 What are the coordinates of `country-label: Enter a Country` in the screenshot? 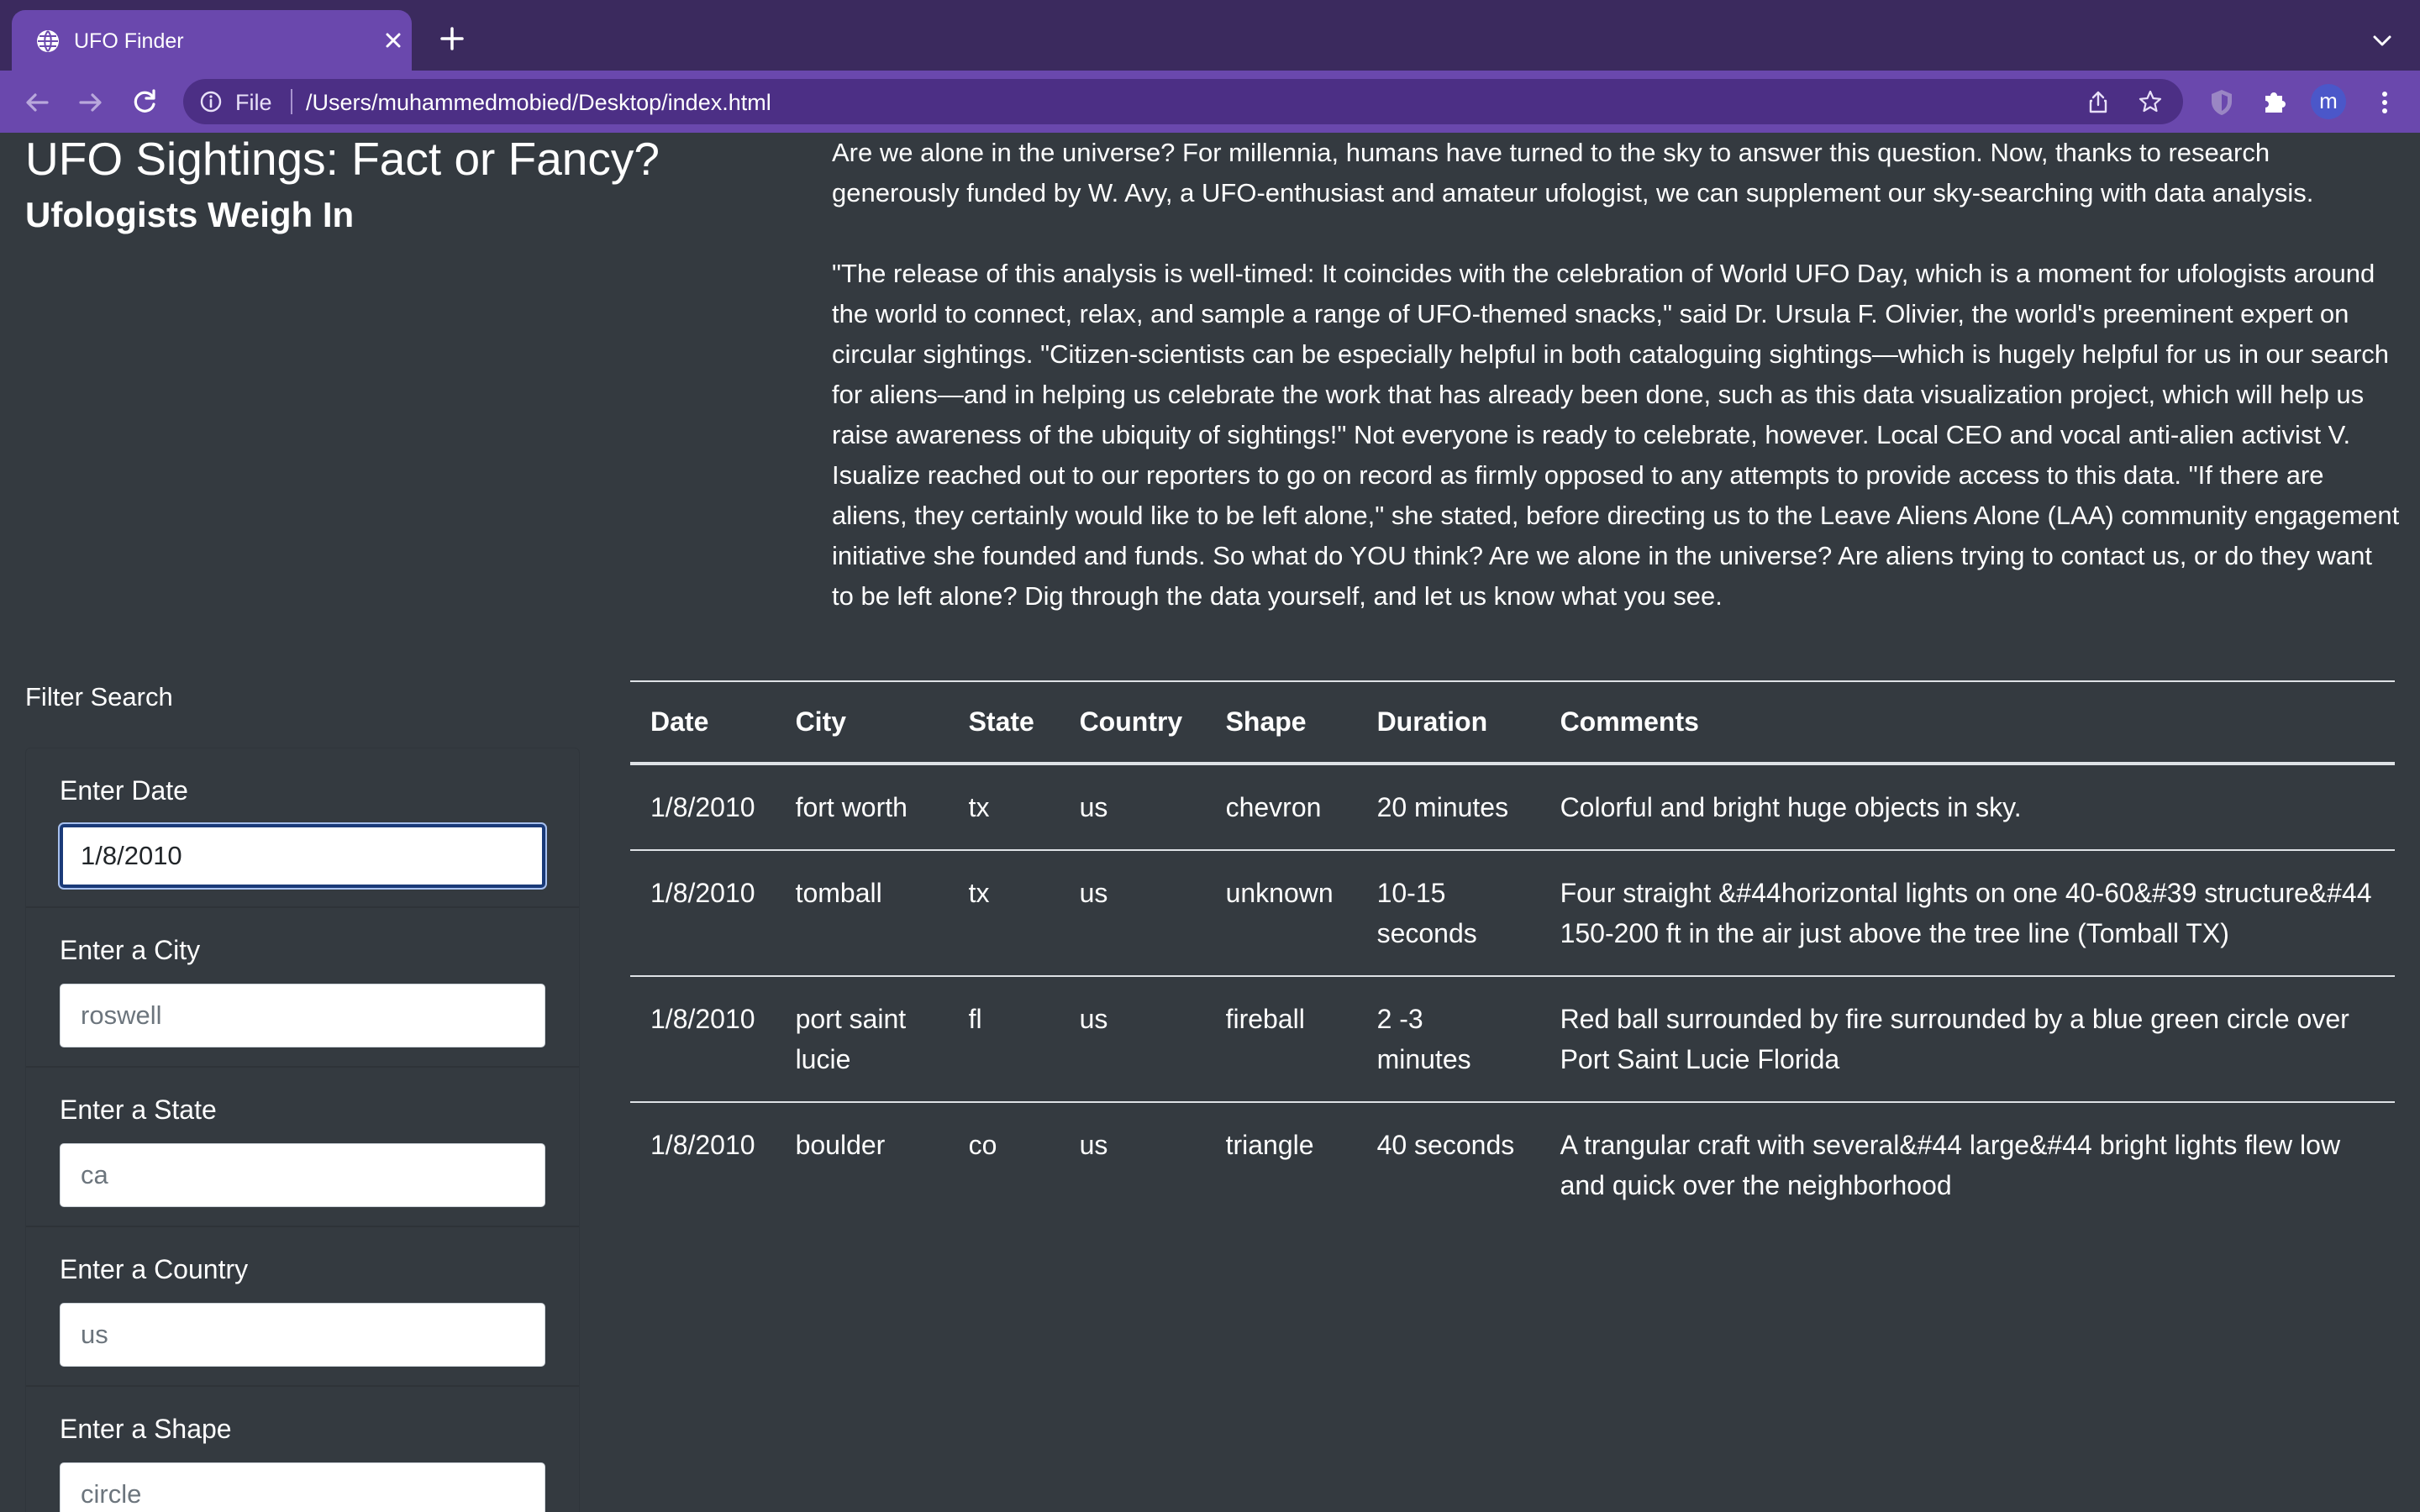 It's located at (154, 1269).